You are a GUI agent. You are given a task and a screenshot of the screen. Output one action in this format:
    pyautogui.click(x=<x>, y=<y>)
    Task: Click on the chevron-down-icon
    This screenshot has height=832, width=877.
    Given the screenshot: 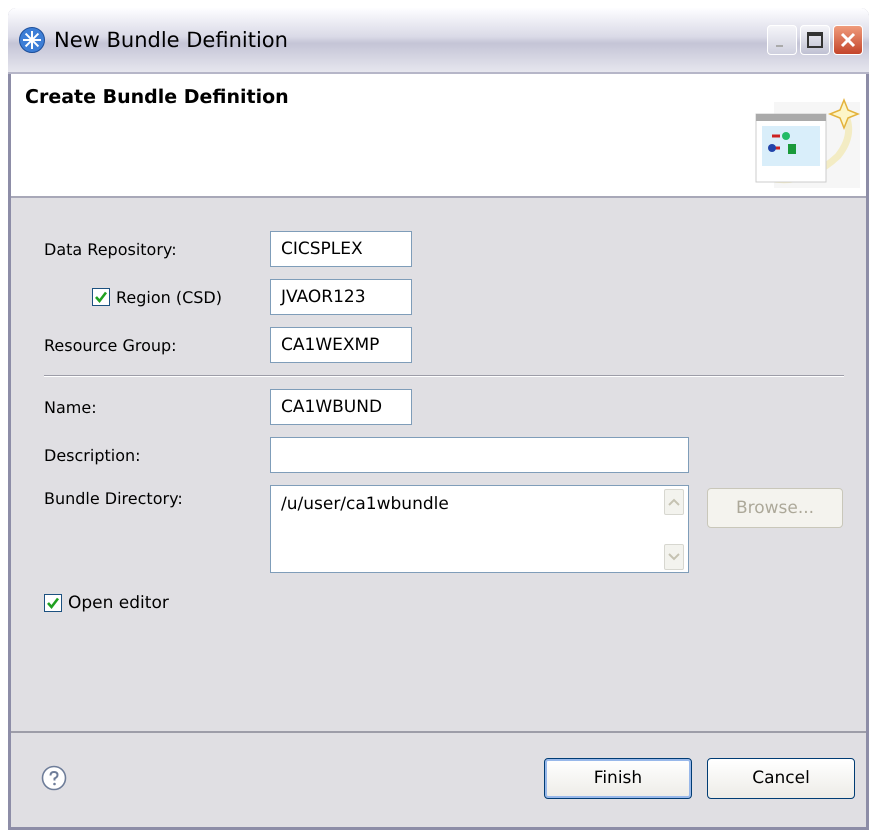 What is the action you would take?
    pyautogui.click(x=674, y=557)
    